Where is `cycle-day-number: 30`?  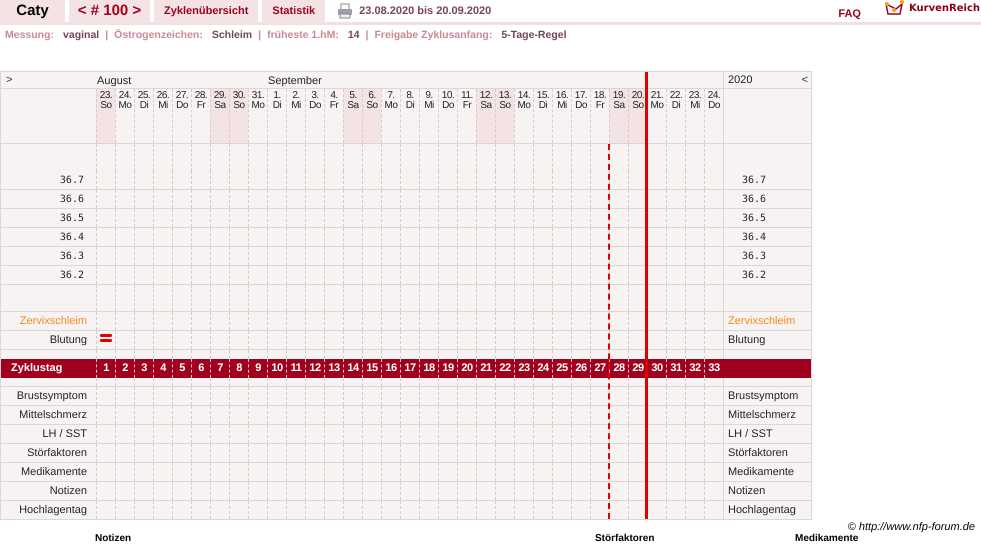
cycle-day-number: 30 is located at coordinates (657, 368).